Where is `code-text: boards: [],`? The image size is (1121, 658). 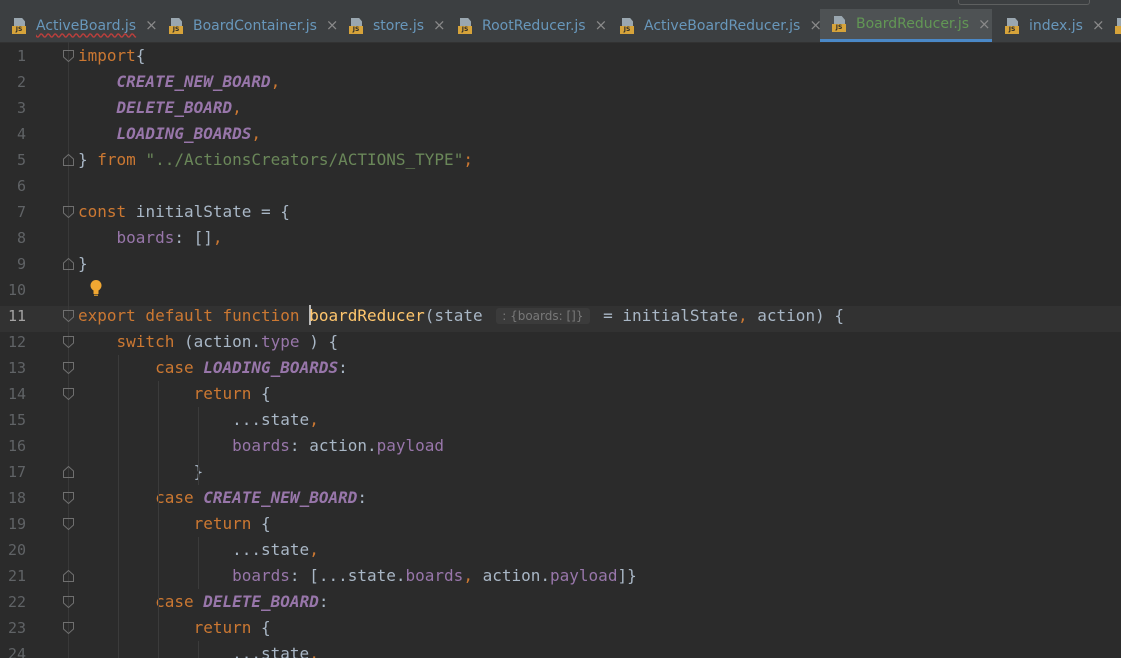 code-text: boards: [], is located at coordinates (150, 238).